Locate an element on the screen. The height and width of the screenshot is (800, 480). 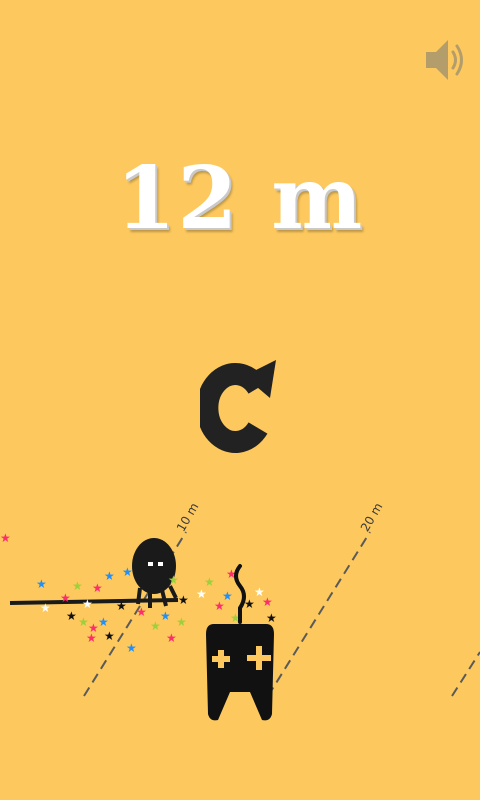
gamepad-icon is located at coordinates (240, 642).